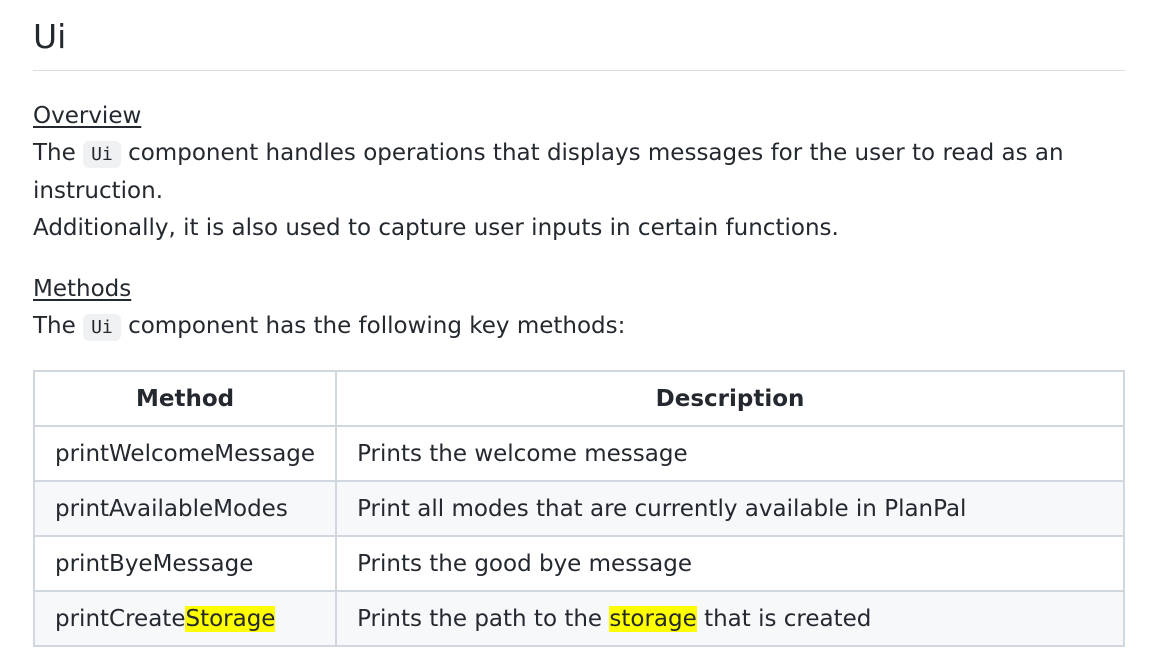 This screenshot has width=1149, height=666. Describe the element at coordinates (185, 563) in the screenshot. I see `method-cell: printByeMessage` at that location.